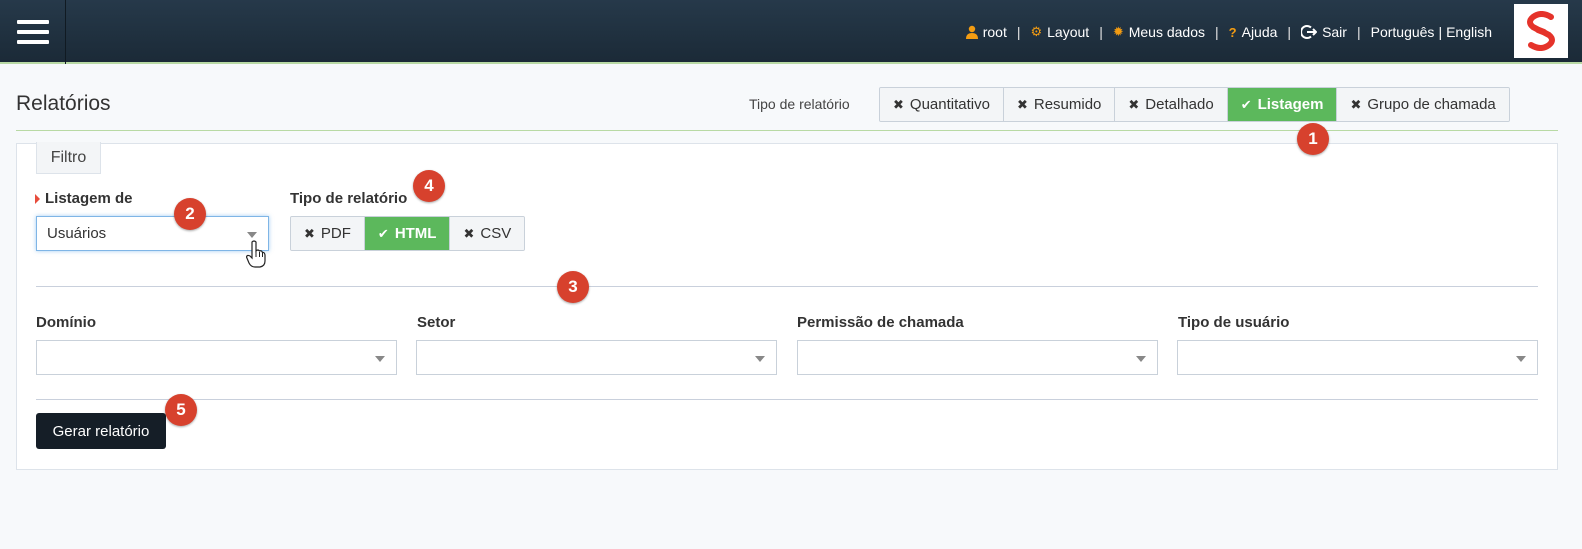 Image resolution: width=1582 pixels, height=549 pixels. Describe the element at coordinates (880, 322) in the screenshot. I see `call-permission-label: Permissão de chamada` at that location.